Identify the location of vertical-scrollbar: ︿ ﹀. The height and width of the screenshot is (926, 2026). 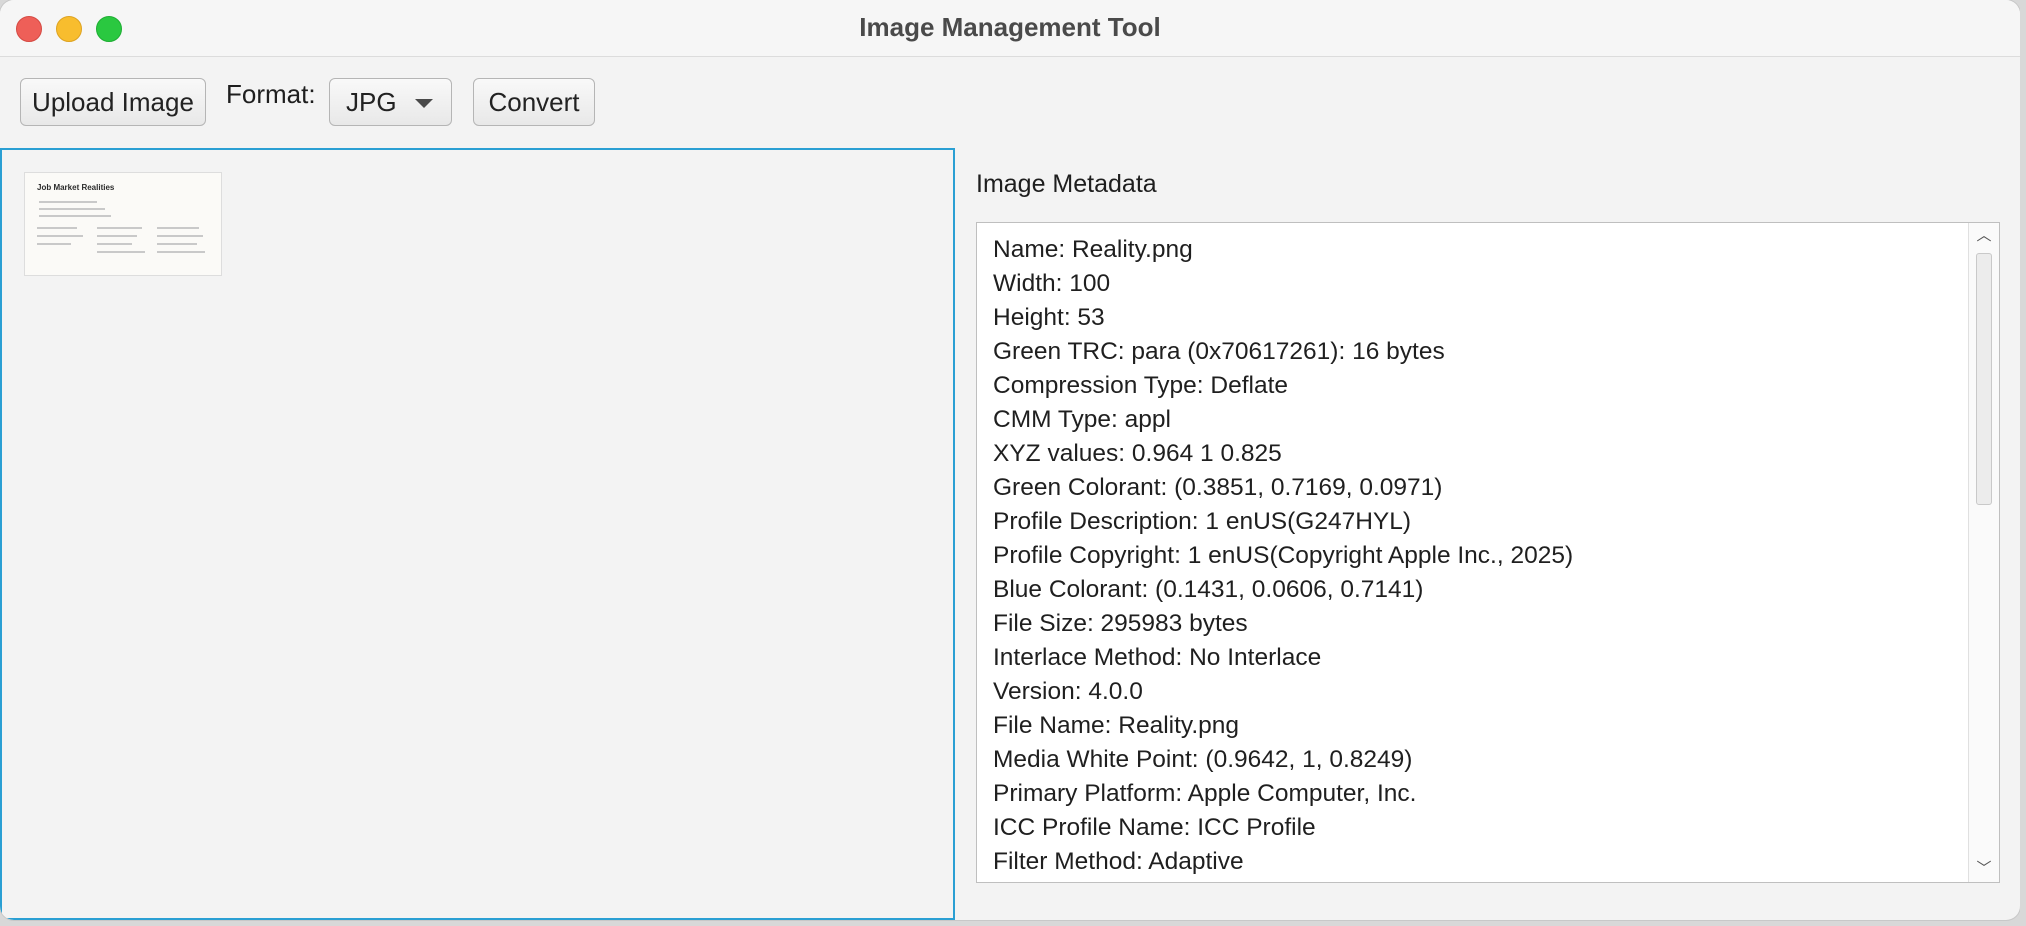
(1983, 552).